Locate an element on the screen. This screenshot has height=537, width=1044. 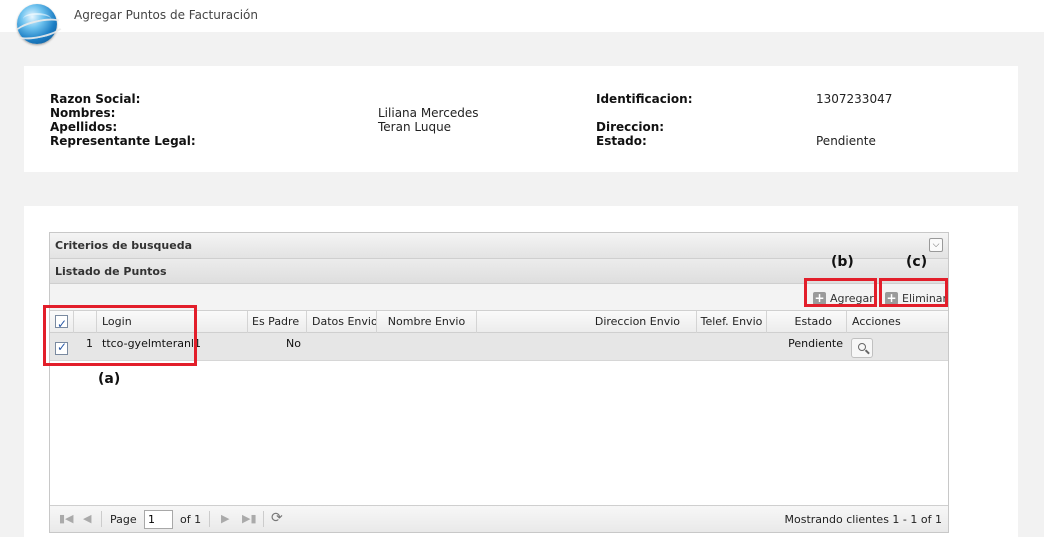
page-number-input is located at coordinates (158, 519).